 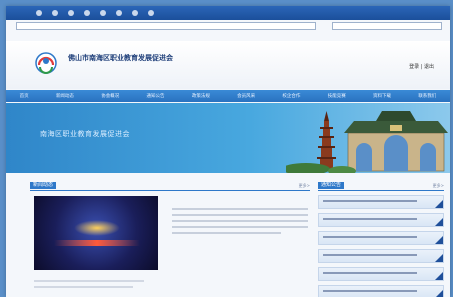 I want to click on notice-section-title: 通知公告, so click(x=331, y=185).